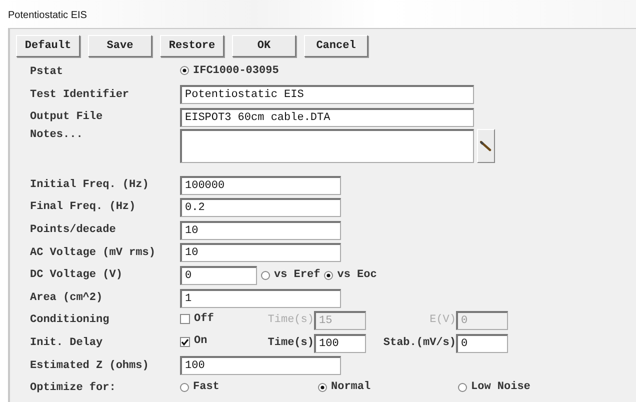 This screenshot has height=402, width=636. I want to click on input-field: EISPOT3 60cm cable.DTA, so click(327, 117).